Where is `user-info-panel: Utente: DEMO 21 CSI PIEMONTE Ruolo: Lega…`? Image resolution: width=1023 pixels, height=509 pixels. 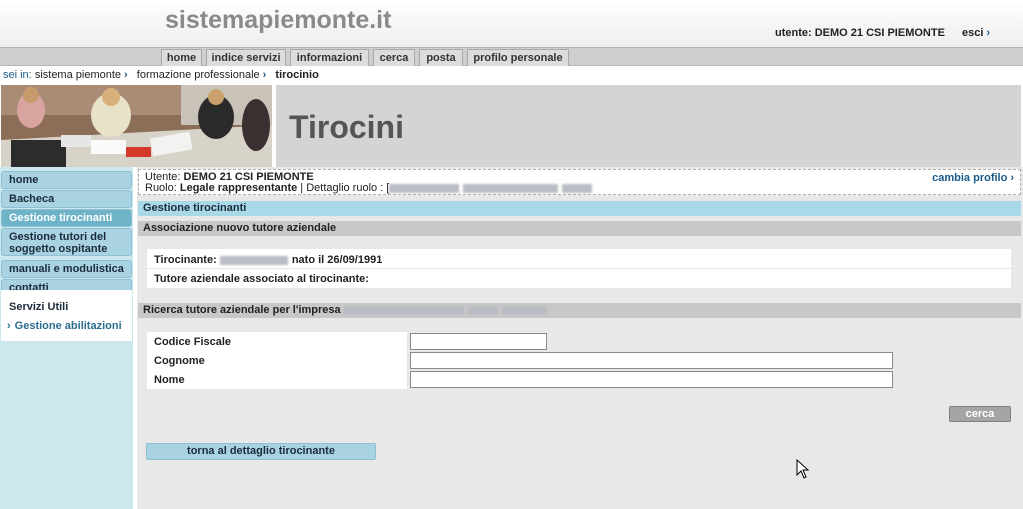 user-info-panel: Utente: DEMO 21 CSI PIEMONTE Ruolo: Lega… is located at coordinates (579, 182).